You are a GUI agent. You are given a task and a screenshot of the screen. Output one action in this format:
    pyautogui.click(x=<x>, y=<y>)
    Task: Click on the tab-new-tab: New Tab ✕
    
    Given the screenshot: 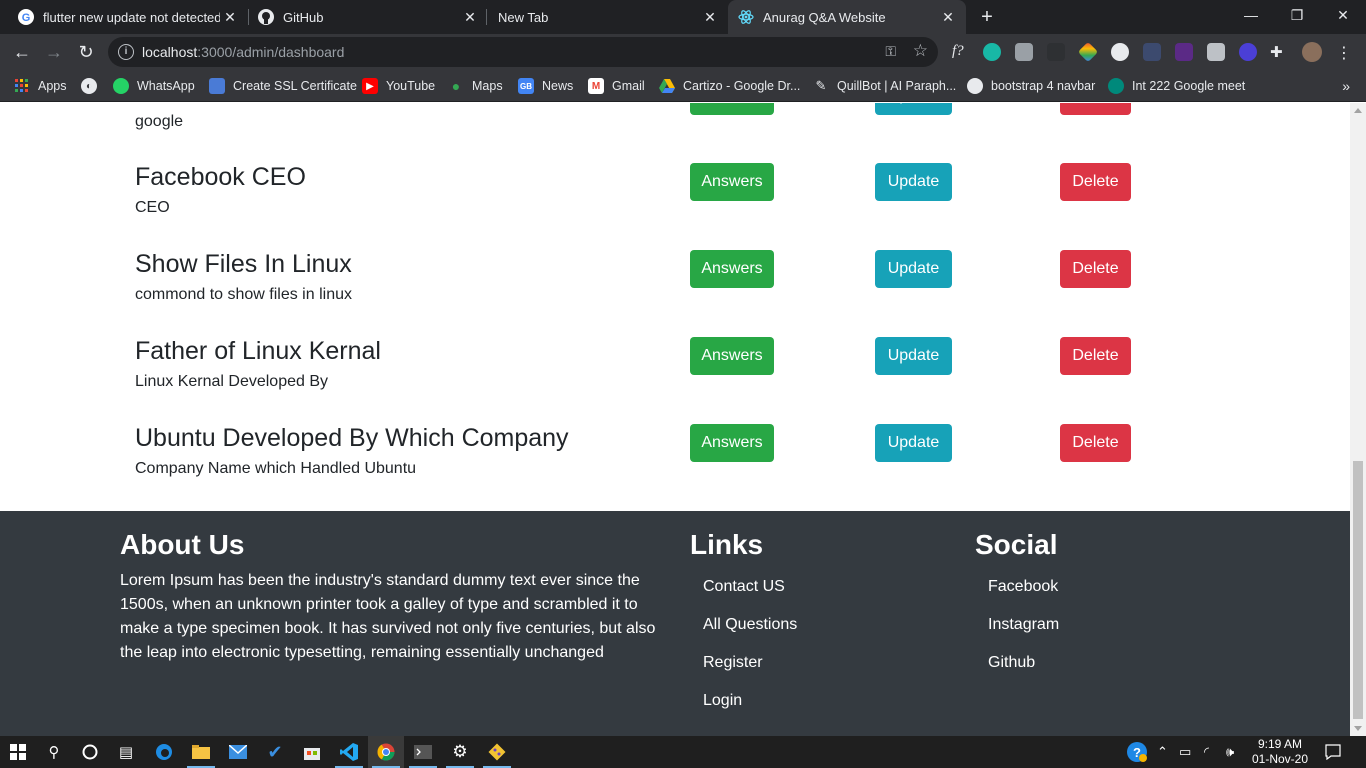 What is the action you would take?
    pyautogui.click(x=604, y=17)
    